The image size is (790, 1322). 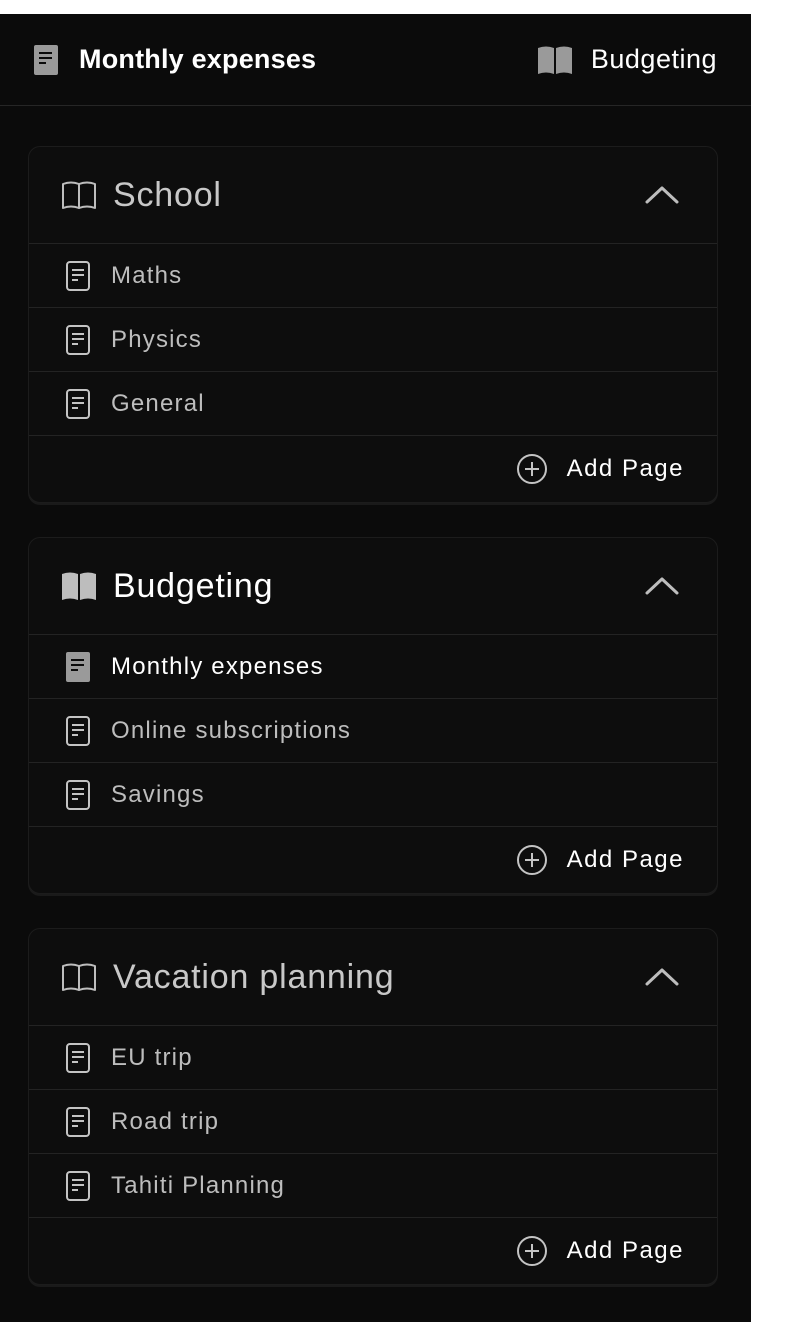 I want to click on page-item: General, so click(x=373, y=404).